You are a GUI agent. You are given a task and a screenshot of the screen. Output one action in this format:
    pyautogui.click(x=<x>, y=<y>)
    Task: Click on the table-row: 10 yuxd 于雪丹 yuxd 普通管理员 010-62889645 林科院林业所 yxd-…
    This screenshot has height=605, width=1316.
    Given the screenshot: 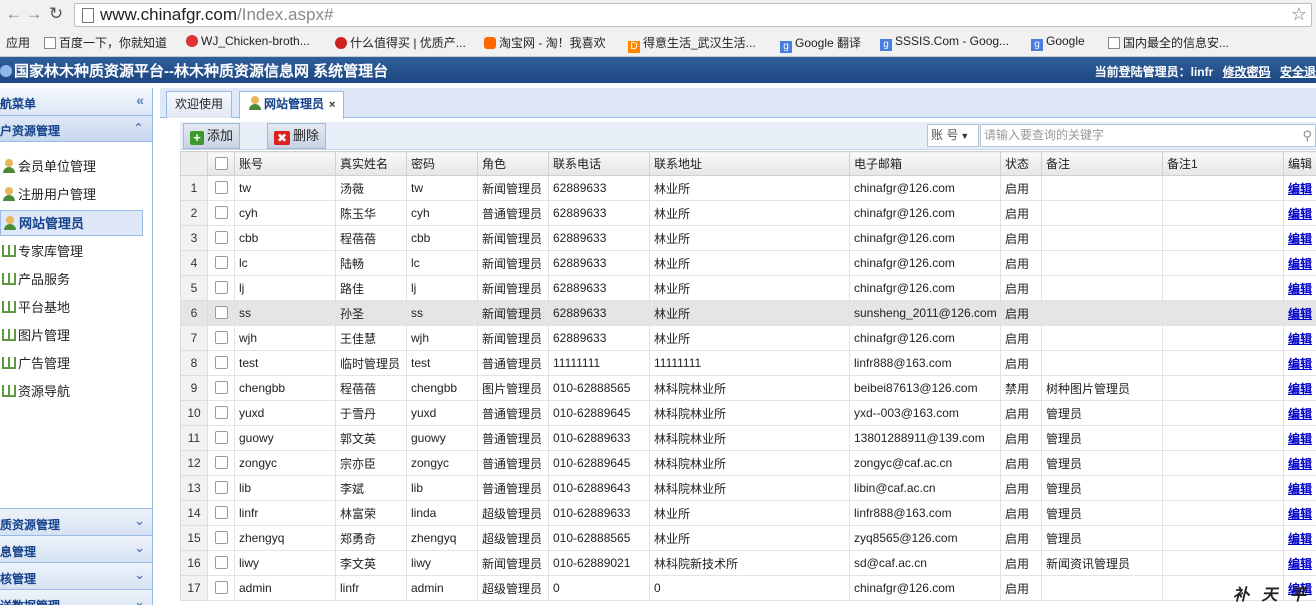 What is the action you would take?
    pyautogui.click(x=748, y=413)
    